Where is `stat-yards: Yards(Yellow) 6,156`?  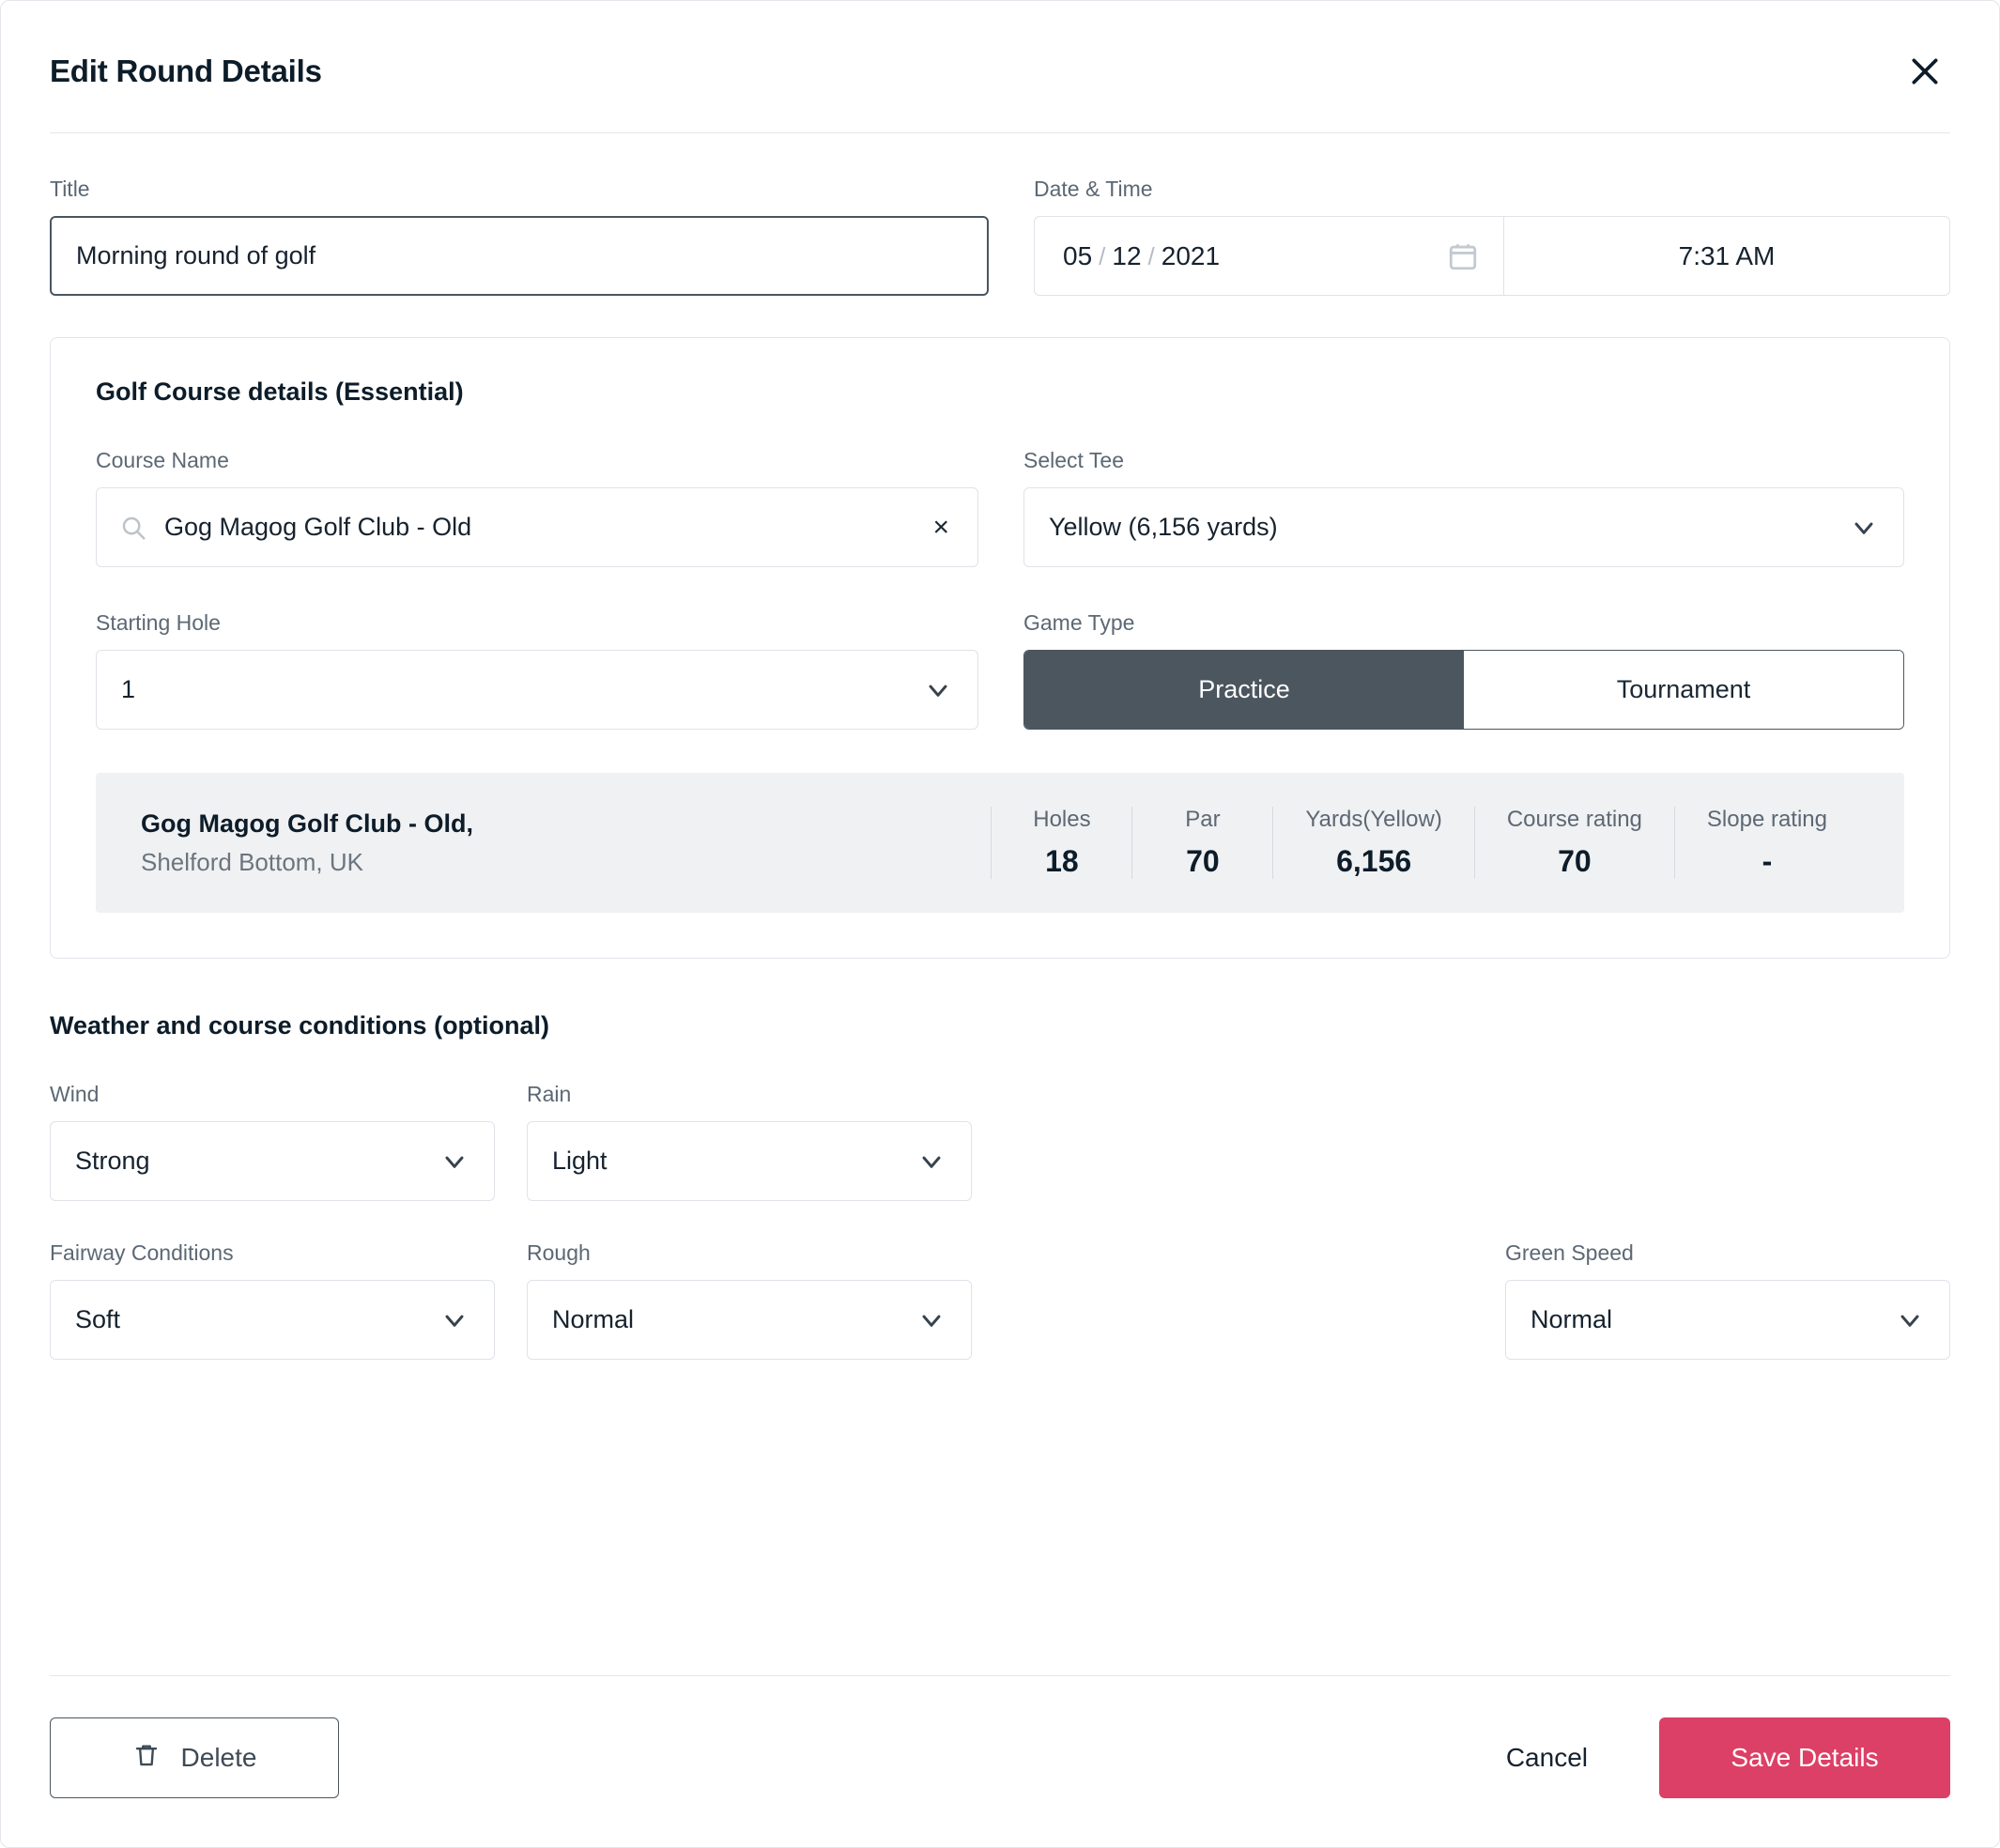
stat-yards: Yards(Yellow) 6,156 is located at coordinates (1372, 843).